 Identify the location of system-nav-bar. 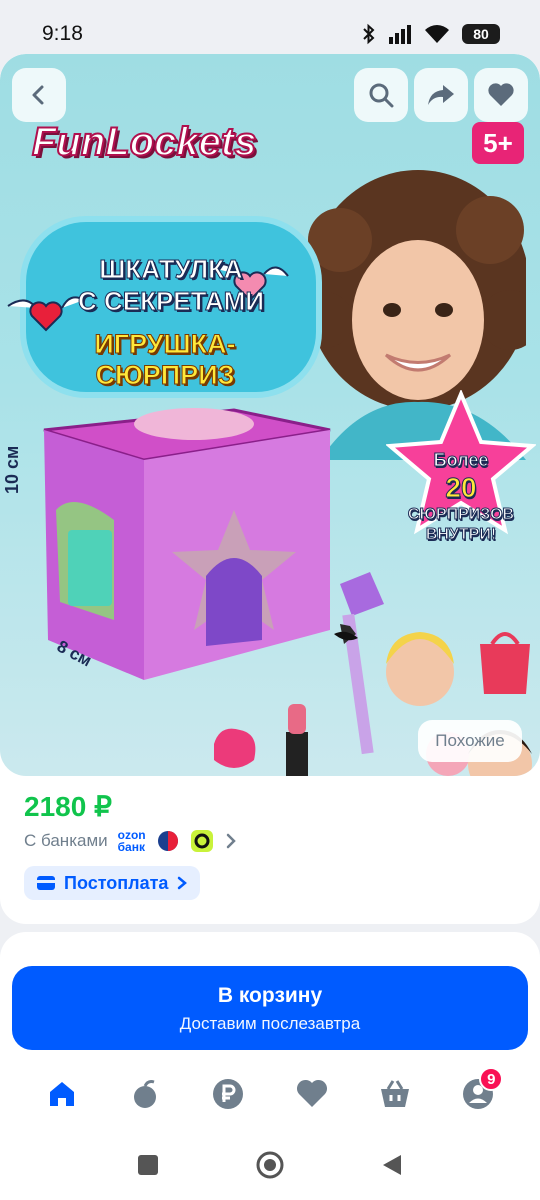
(270, 1165).